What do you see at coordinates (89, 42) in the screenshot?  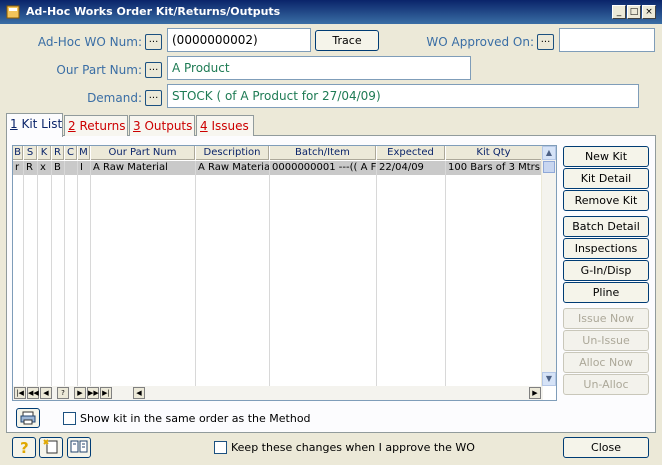 I see `wo-num-label: Ad-Hoc WO Num:` at bounding box center [89, 42].